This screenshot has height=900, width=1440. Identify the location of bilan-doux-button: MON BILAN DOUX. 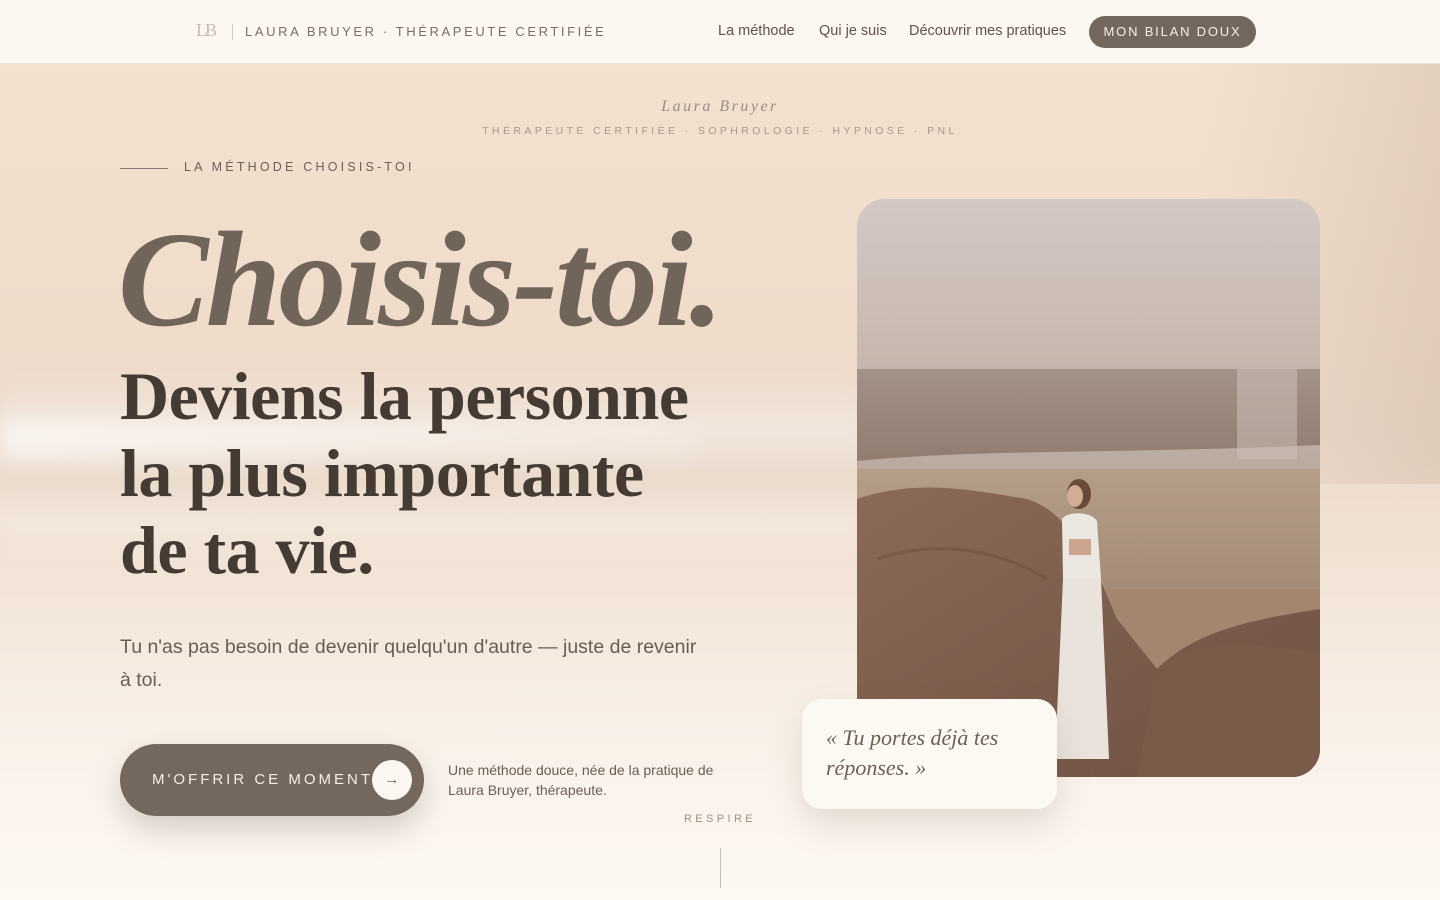
(1172, 32).